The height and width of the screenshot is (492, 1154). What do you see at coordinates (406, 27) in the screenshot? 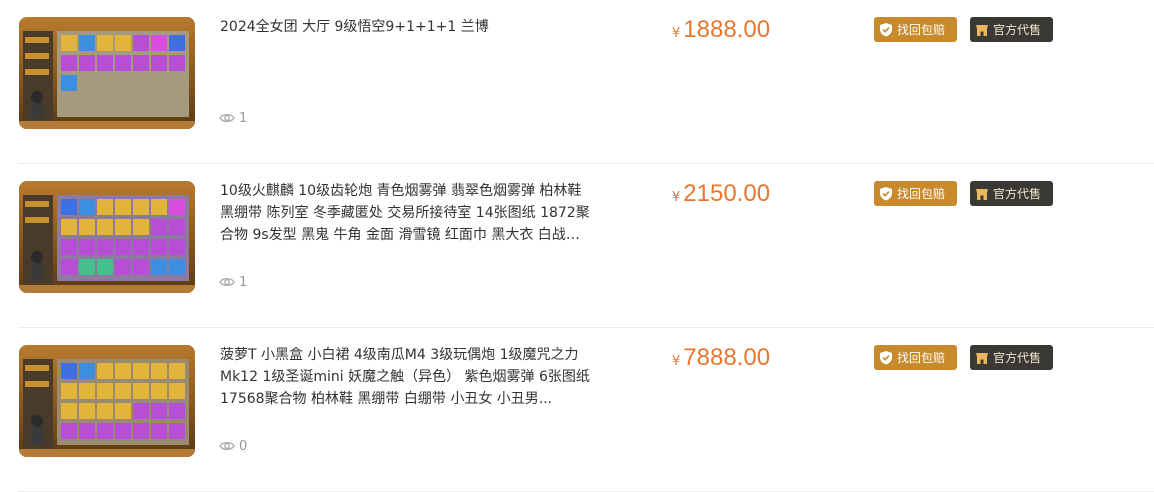
I see `listing-title: 2024全女团 大厅 9级悟空9+1+1+1 兰博` at bounding box center [406, 27].